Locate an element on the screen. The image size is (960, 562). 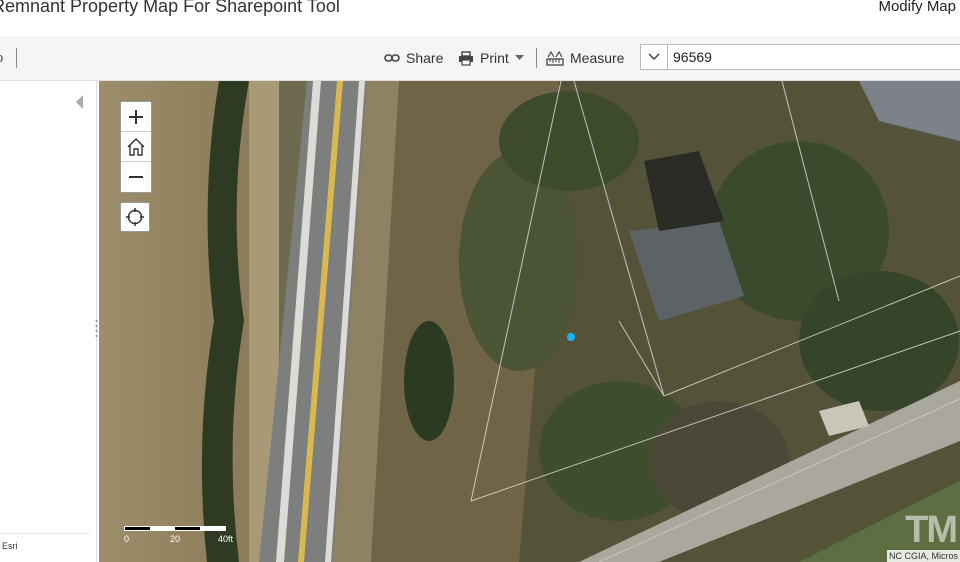
chevron-left-icon is located at coordinates (80, 104).